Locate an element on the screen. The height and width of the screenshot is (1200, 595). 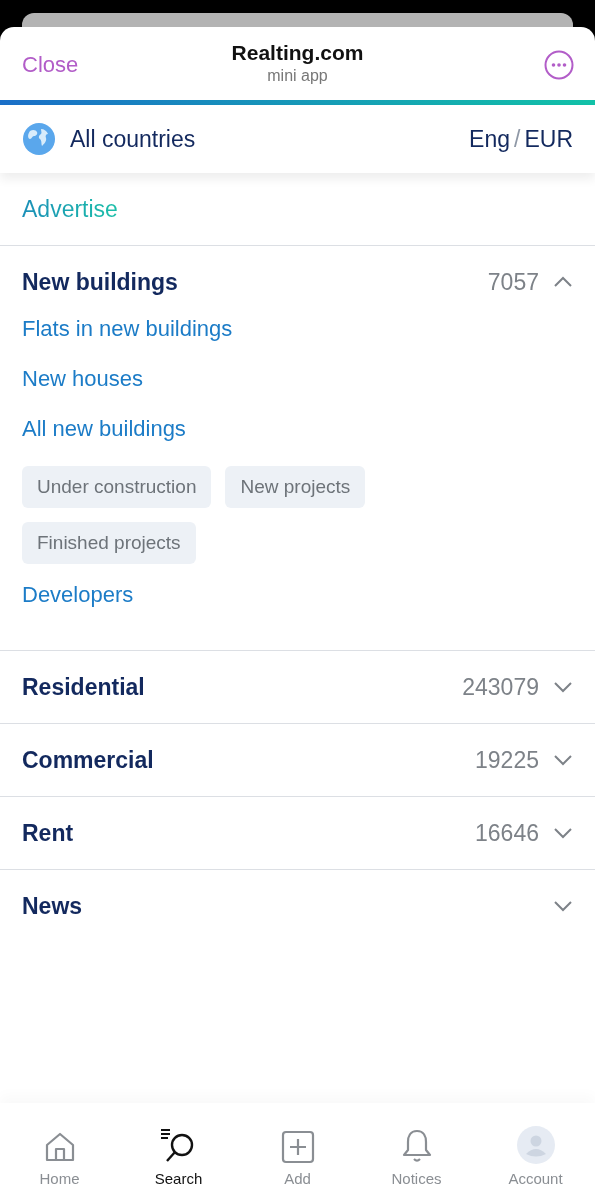
language-selector: Eng is located at coordinates (490, 139).